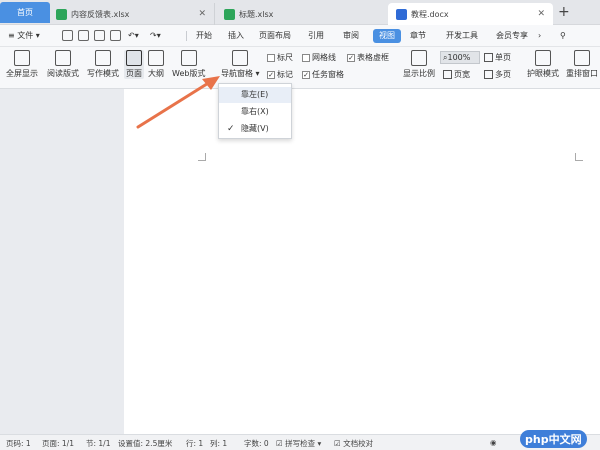 The width and height of the screenshot is (600, 450). Describe the element at coordinates (219, 443) in the screenshot. I see `status-col: 列: 1` at that location.